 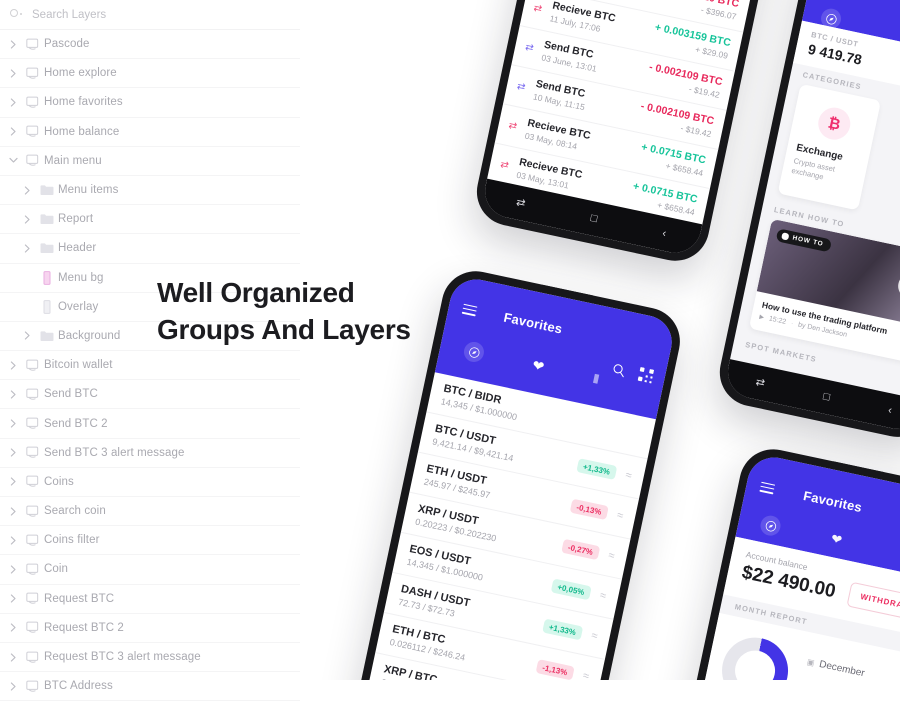 I want to click on layer-row-send-btc-3-alert-message: Send BTC 3 alert message, so click(x=150, y=453).